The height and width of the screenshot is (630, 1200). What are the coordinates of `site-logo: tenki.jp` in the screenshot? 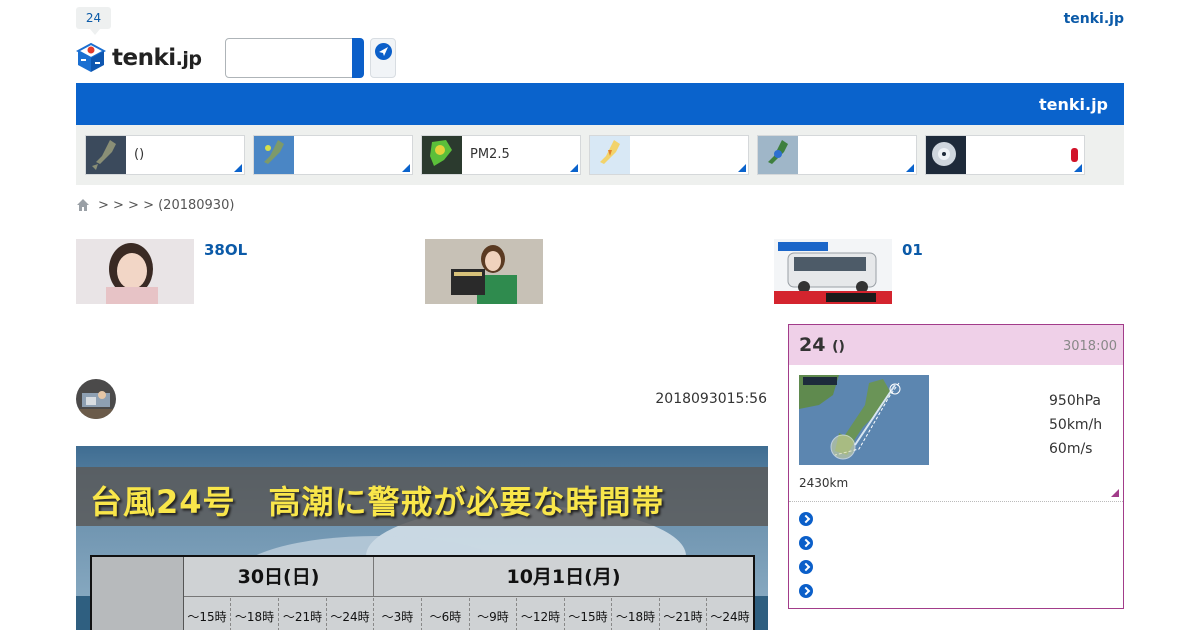 It's located at (139, 58).